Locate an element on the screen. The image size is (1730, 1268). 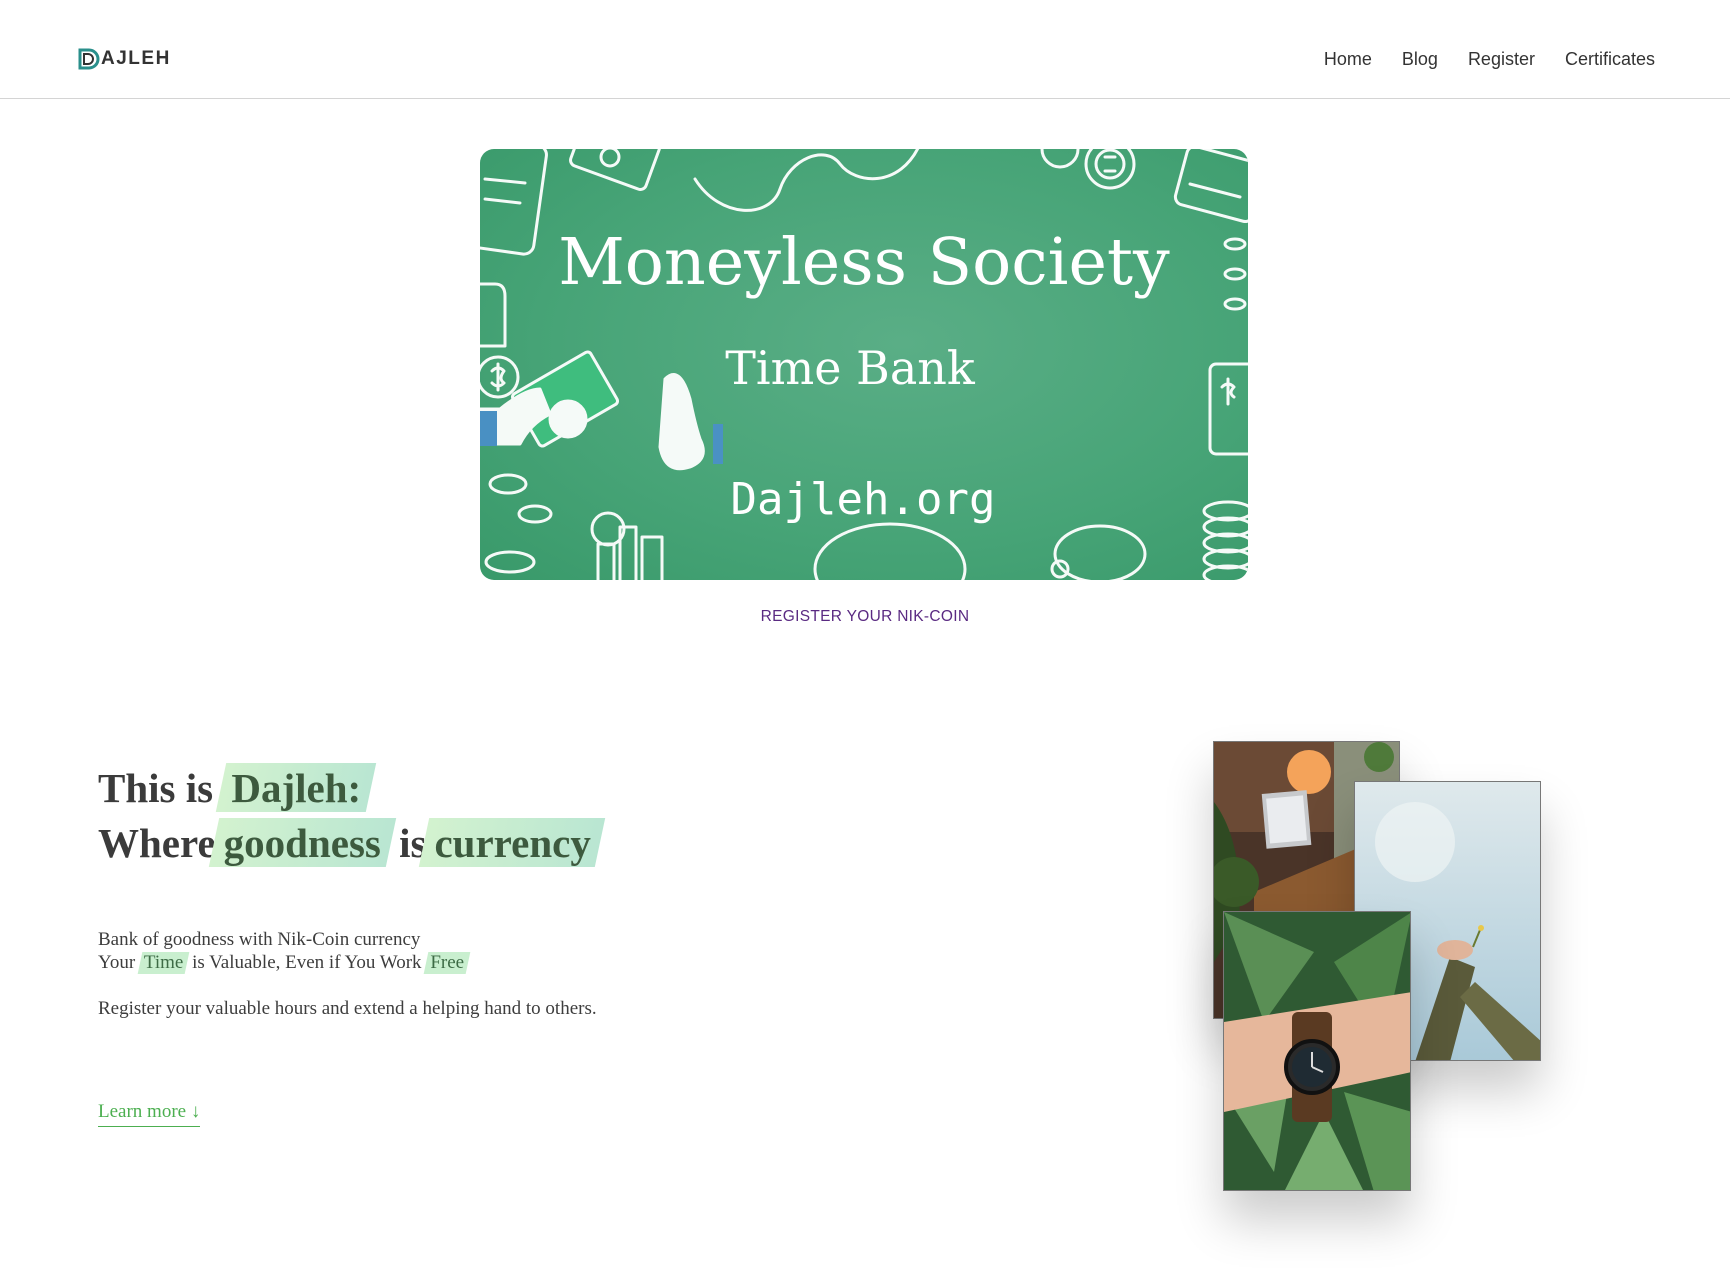
logo: AJLEH is located at coordinates (124, 59).